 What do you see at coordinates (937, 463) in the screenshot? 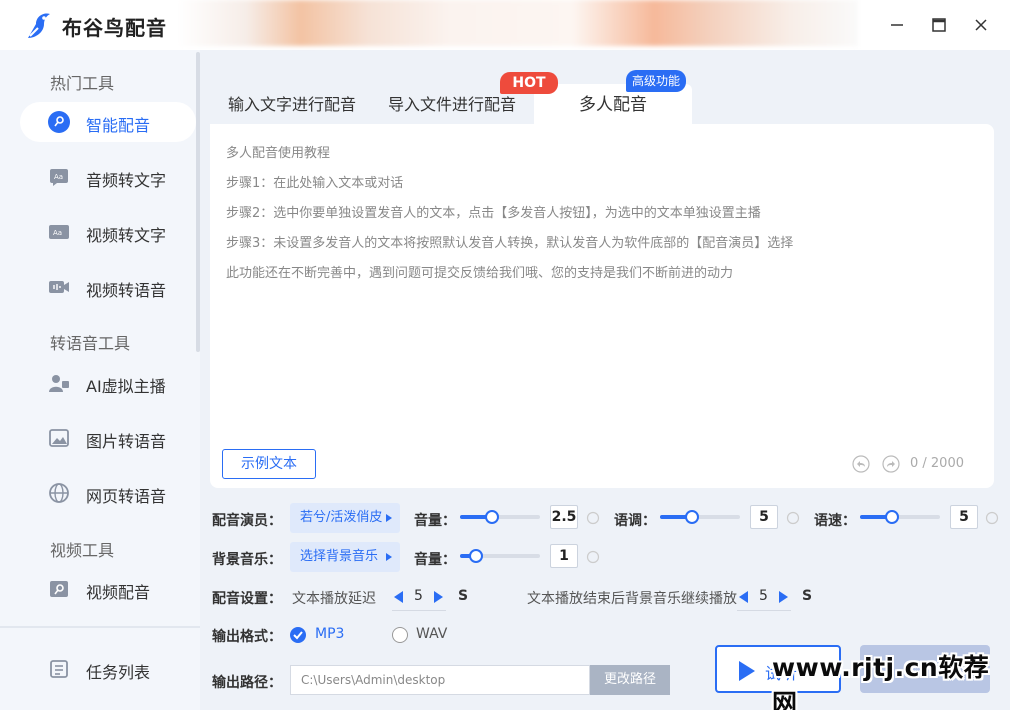
I see `char-count: 0 / 2000` at bounding box center [937, 463].